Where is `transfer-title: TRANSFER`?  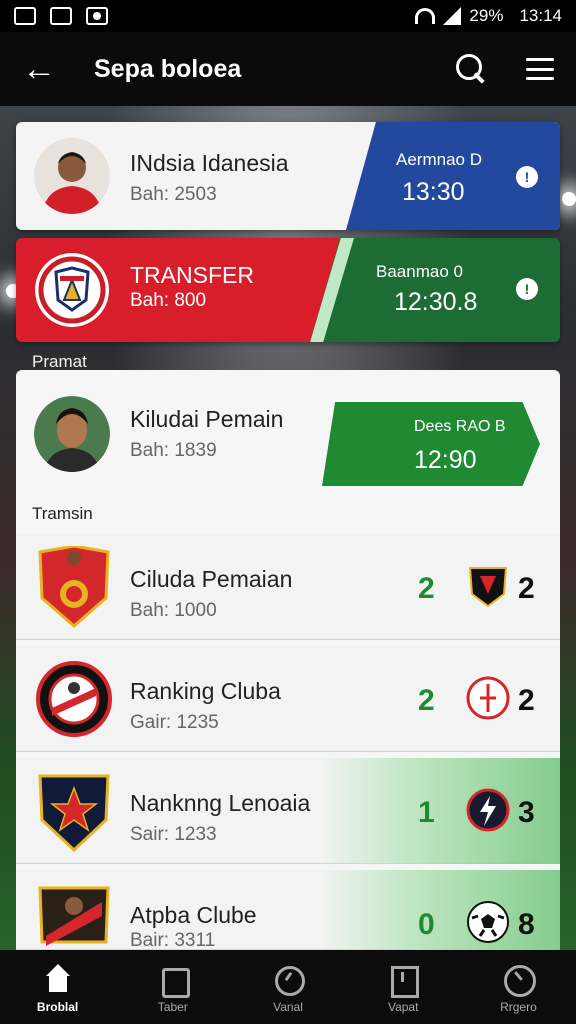
transfer-title: TRANSFER is located at coordinates (192, 275).